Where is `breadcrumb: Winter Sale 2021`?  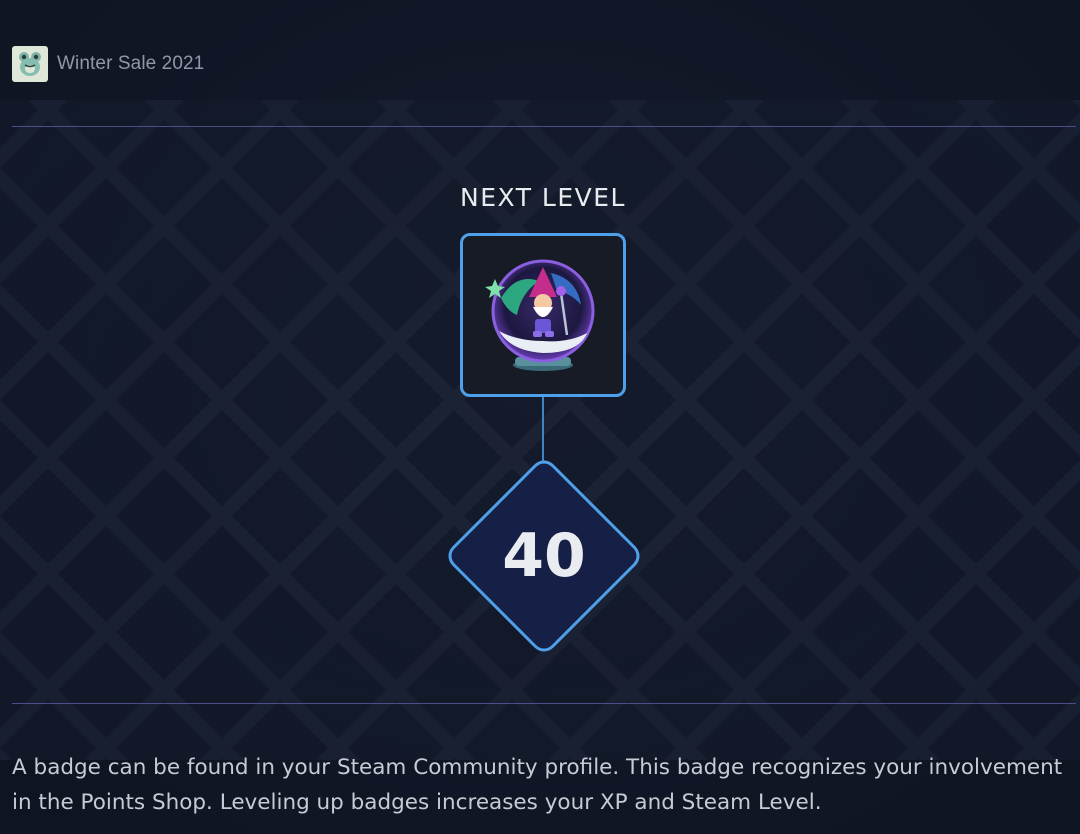 breadcrumb: Winter Sale 2021 is located at coordinates (108, 64).